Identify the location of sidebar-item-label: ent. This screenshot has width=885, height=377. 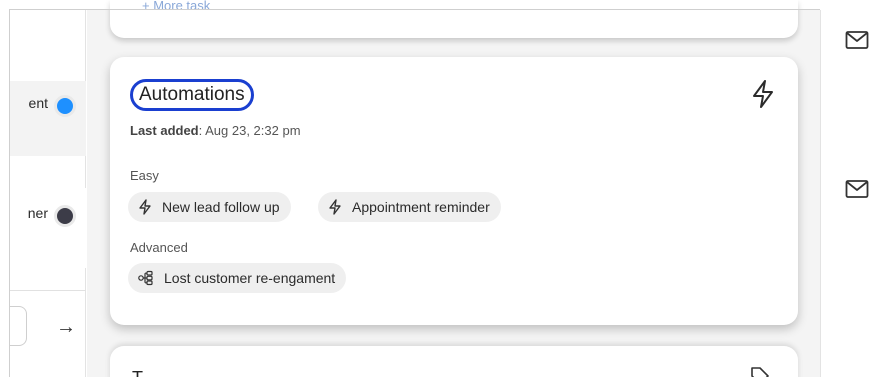
(38, 103).